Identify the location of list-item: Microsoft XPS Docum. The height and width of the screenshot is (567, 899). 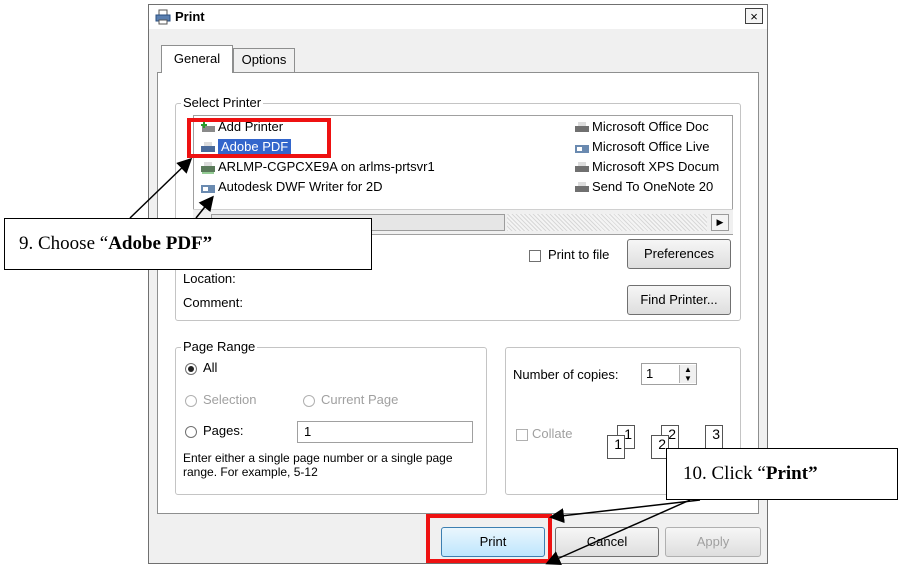
(646, 167).